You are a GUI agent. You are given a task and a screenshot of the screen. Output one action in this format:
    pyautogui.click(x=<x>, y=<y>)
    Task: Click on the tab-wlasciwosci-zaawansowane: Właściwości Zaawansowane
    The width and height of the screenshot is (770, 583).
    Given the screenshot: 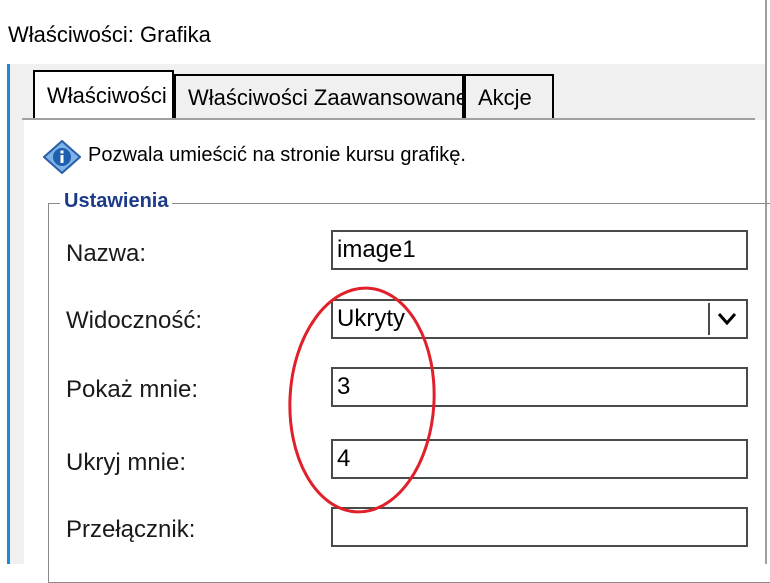 What is the action you would take?
    pyautogui.click(x=321, y=97)
    